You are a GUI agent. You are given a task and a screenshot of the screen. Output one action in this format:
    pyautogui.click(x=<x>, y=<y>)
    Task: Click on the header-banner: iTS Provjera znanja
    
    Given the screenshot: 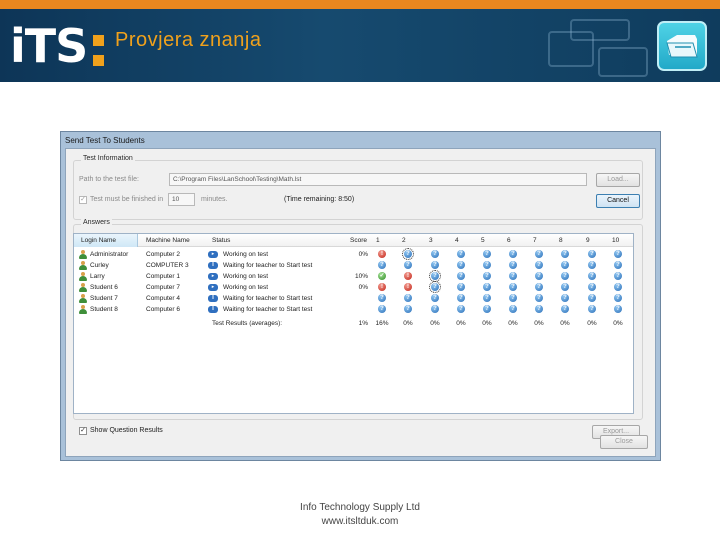 What is the action you would take?
    pyautogui.click(x=360, y=45)
    